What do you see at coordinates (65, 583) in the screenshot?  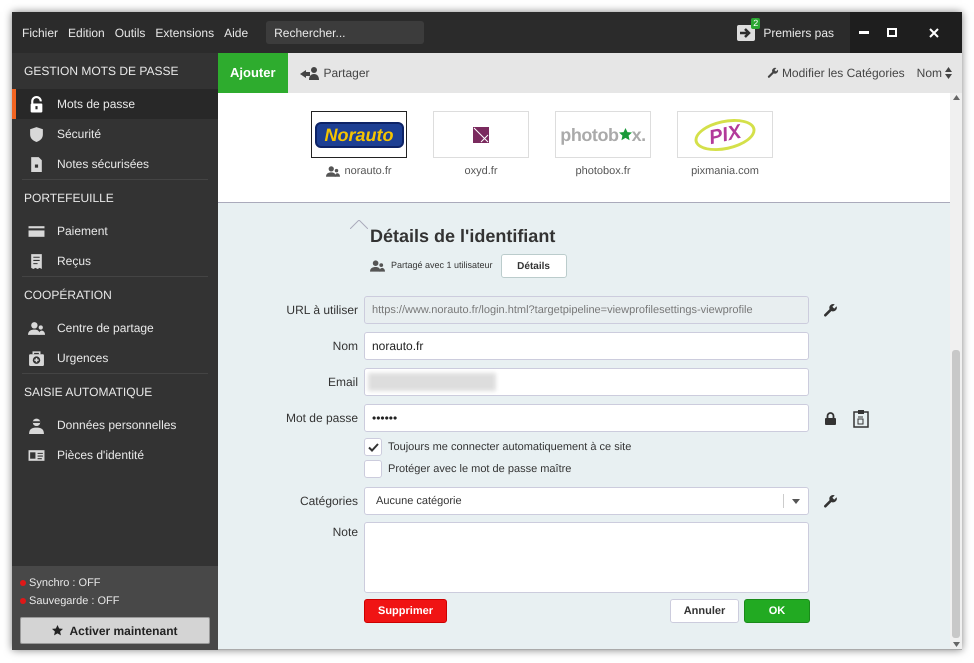 I see `status-text: Synchro : OFF` at bounding box center [65, 583].